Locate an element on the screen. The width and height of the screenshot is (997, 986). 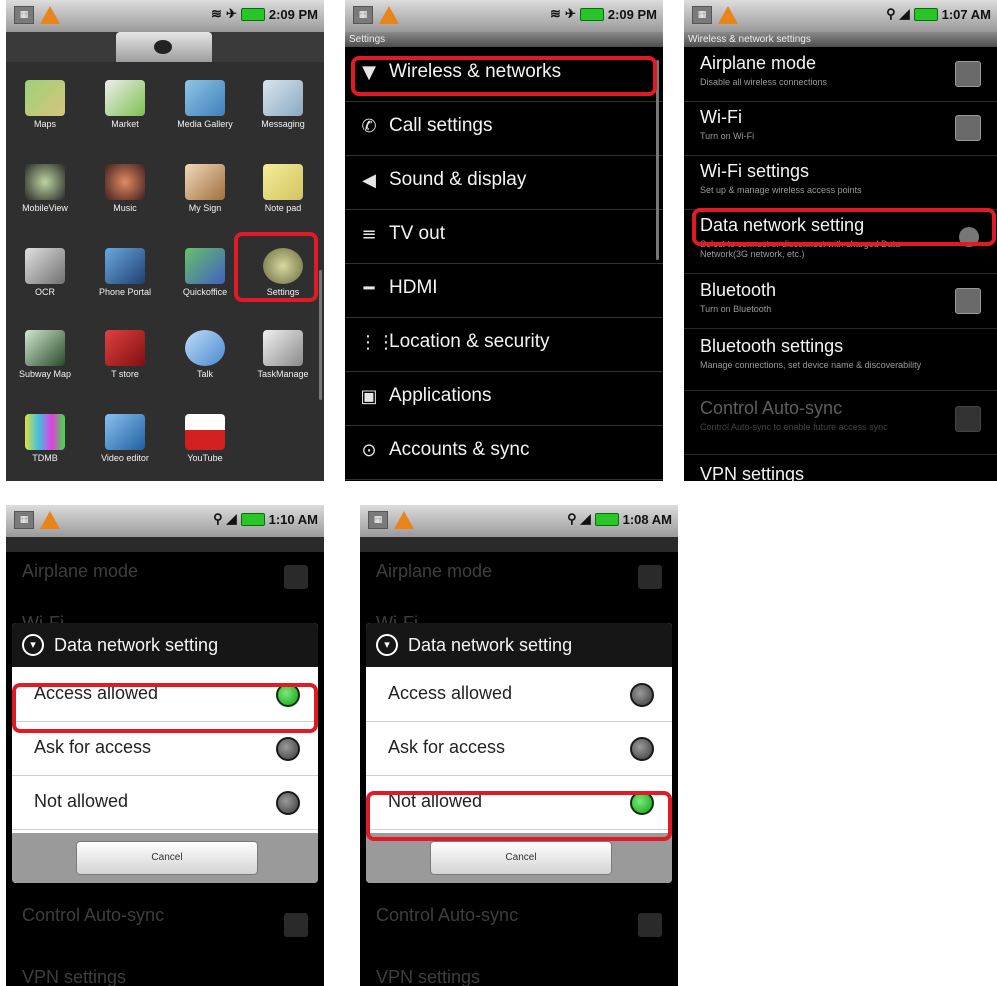
settings-item-hdmi: ━ HDMI is located at coordinates (504, 290).